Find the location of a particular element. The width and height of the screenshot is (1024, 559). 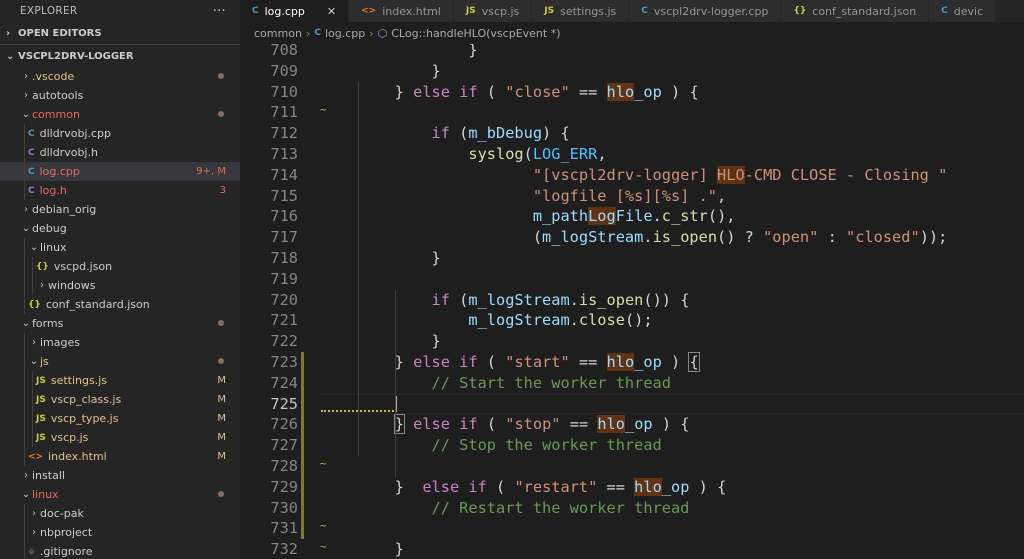

line-number: 725 is located at coordinates (284, 403).